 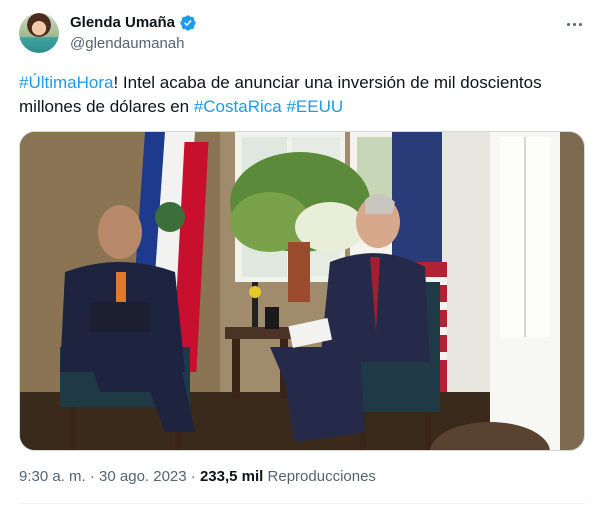 I want to click on author-name-row: Glenda Umaña, so click(x=133, y=23).